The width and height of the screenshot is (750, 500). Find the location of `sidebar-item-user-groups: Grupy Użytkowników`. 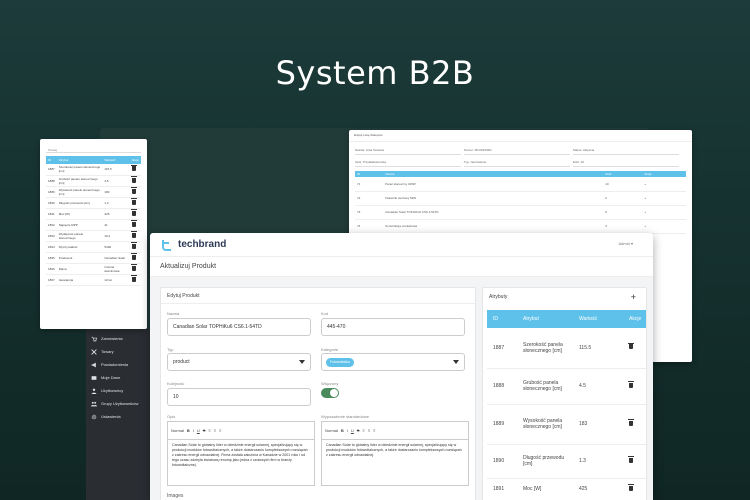

sidebar-item-user-groups: Grupy Użytkowników is located at coordinates (118, 403).